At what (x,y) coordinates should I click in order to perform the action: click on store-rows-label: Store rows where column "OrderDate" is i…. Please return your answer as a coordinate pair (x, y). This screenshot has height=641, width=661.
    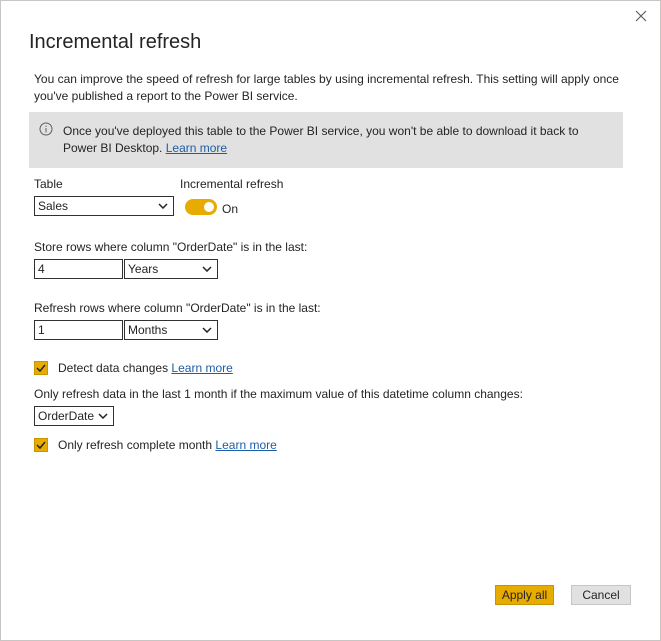
    Looking at the image, I should click on (171, 247).